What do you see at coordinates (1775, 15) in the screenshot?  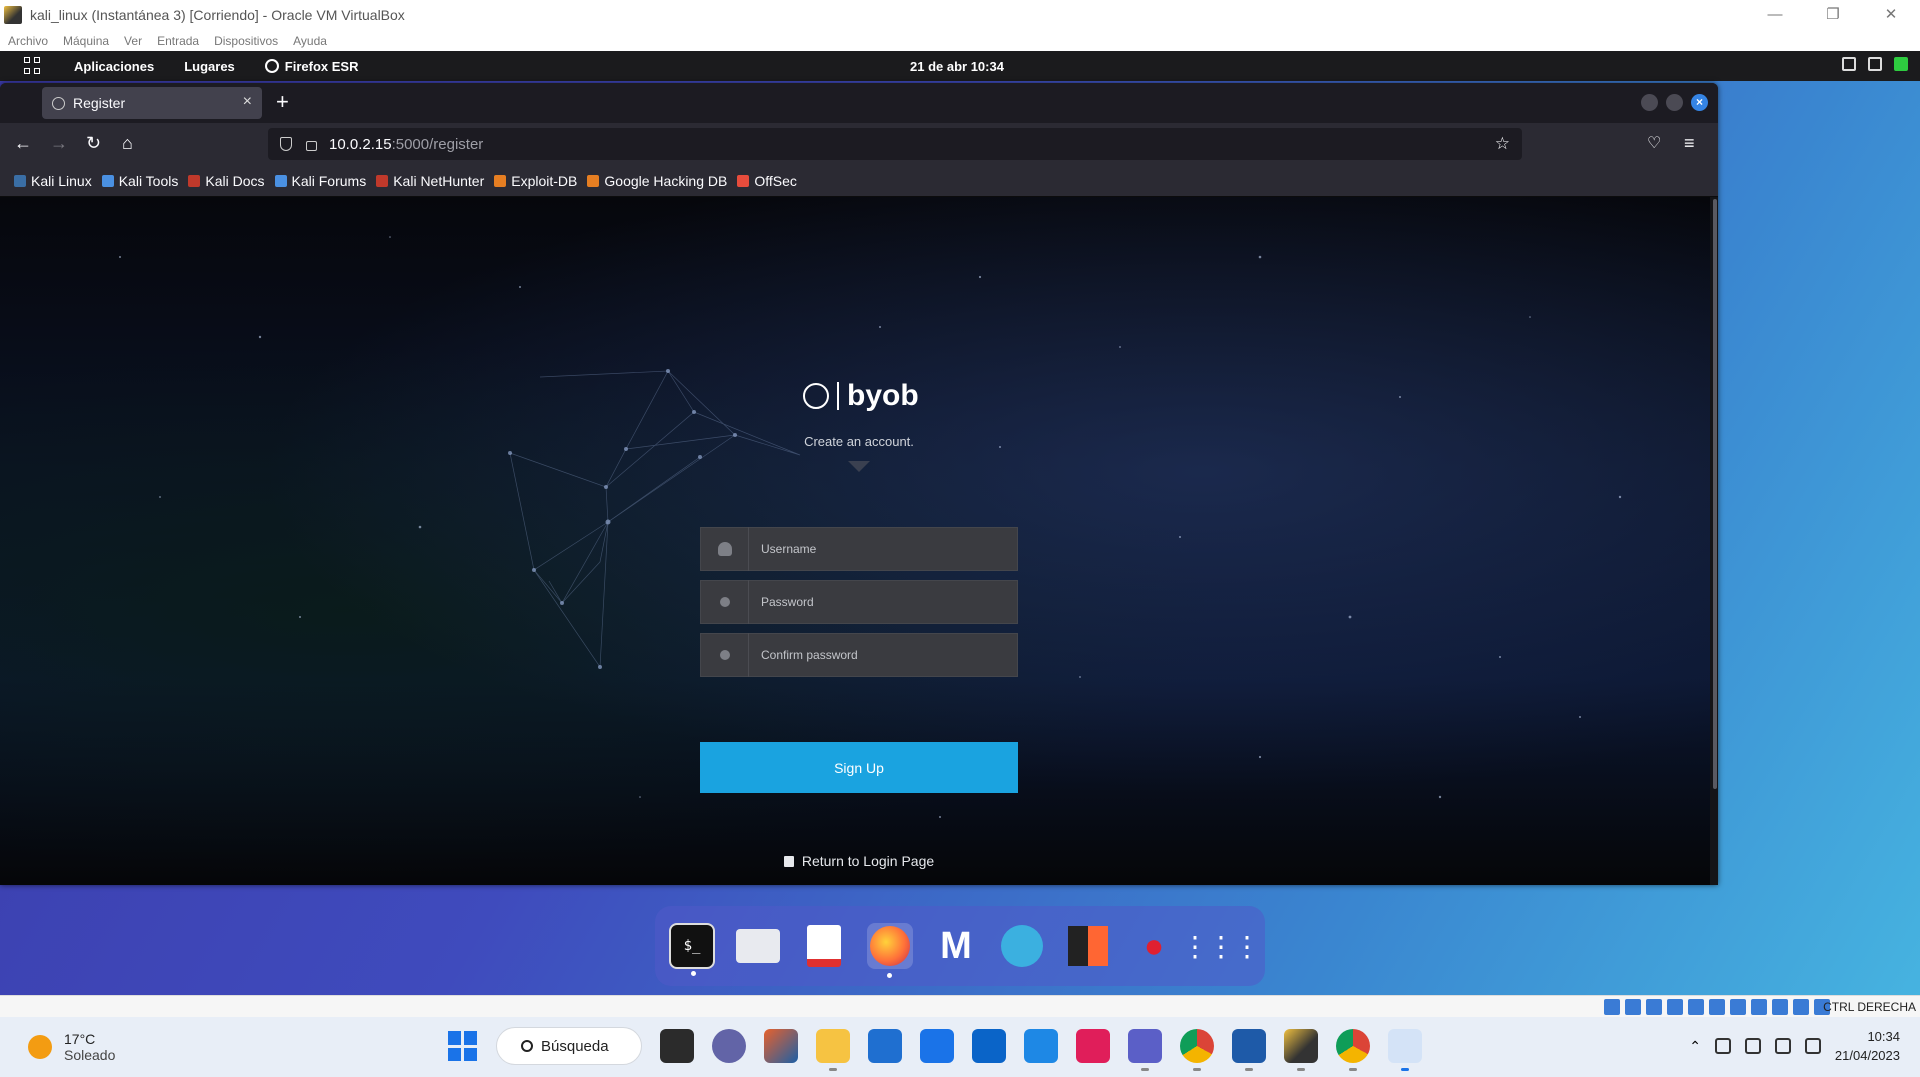 I see `minimize-button: —` at bounding box center [1775, 15].